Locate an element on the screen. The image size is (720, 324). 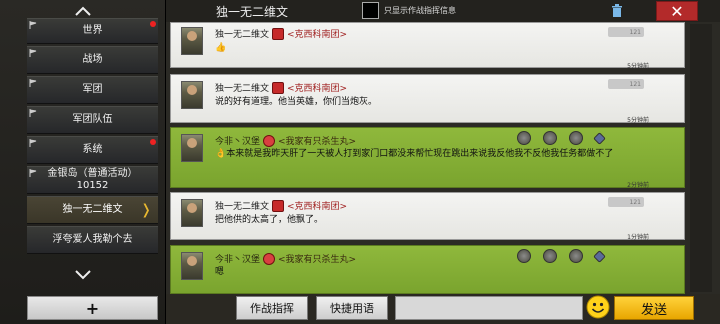
sidebar-item-label: 军团队伍 is located at coordinates (92, 119).